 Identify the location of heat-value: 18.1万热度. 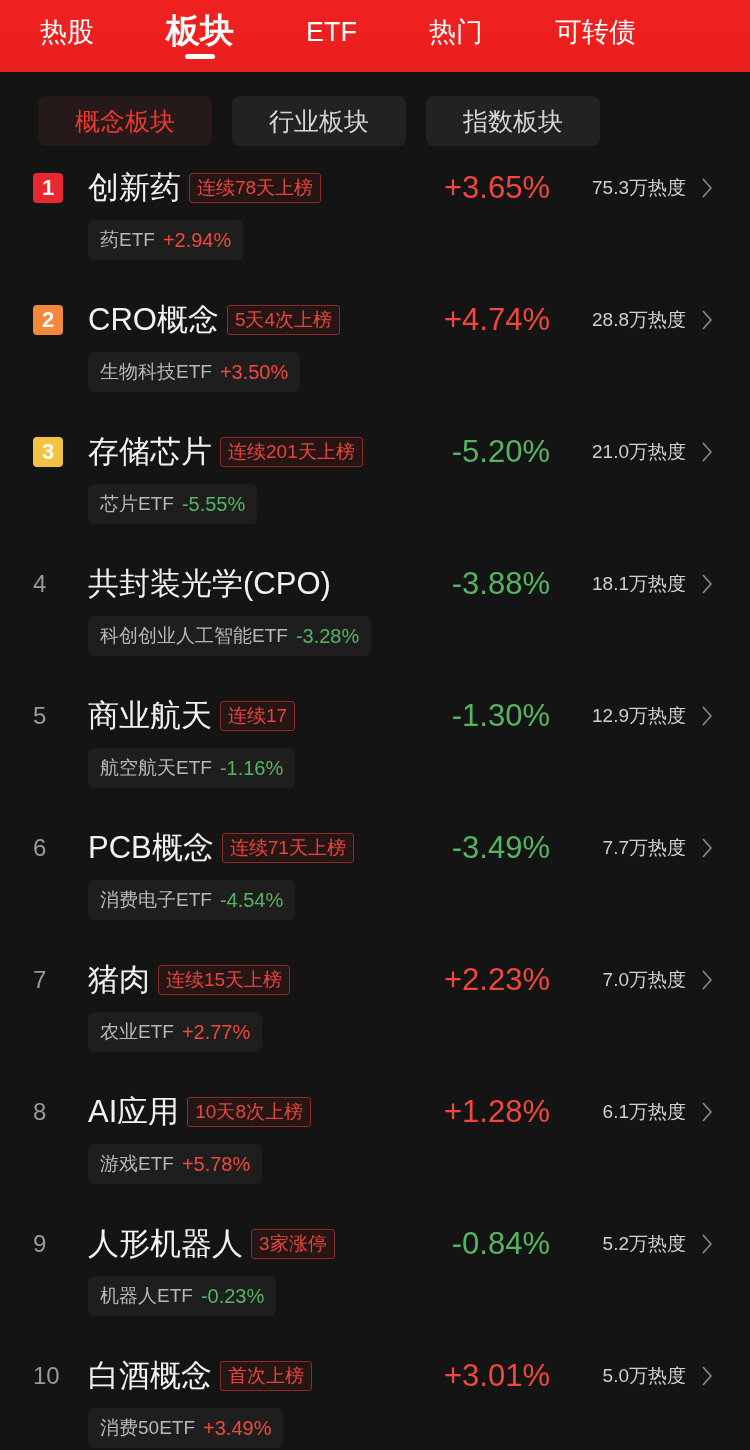
(638, 584).